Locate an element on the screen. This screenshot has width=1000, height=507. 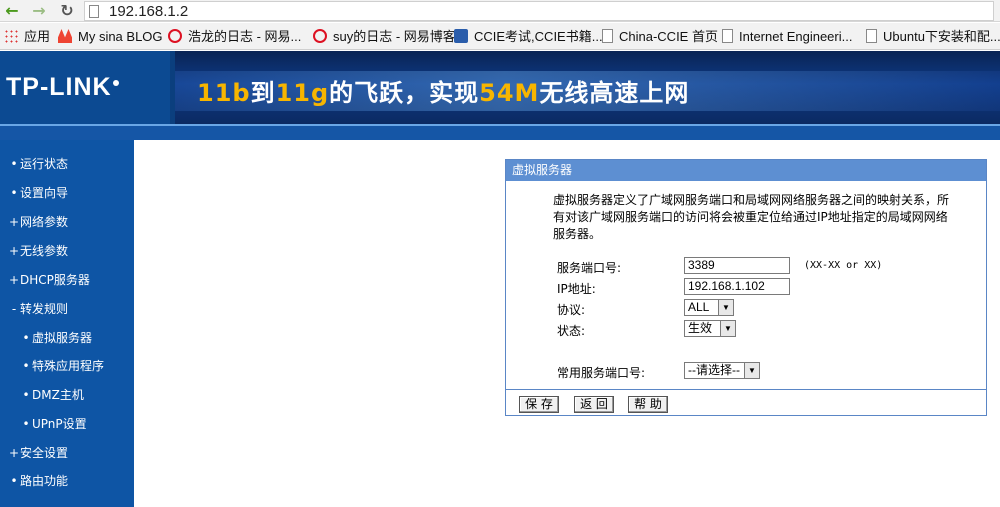
sina-icon is located at coordinates (65, 36).